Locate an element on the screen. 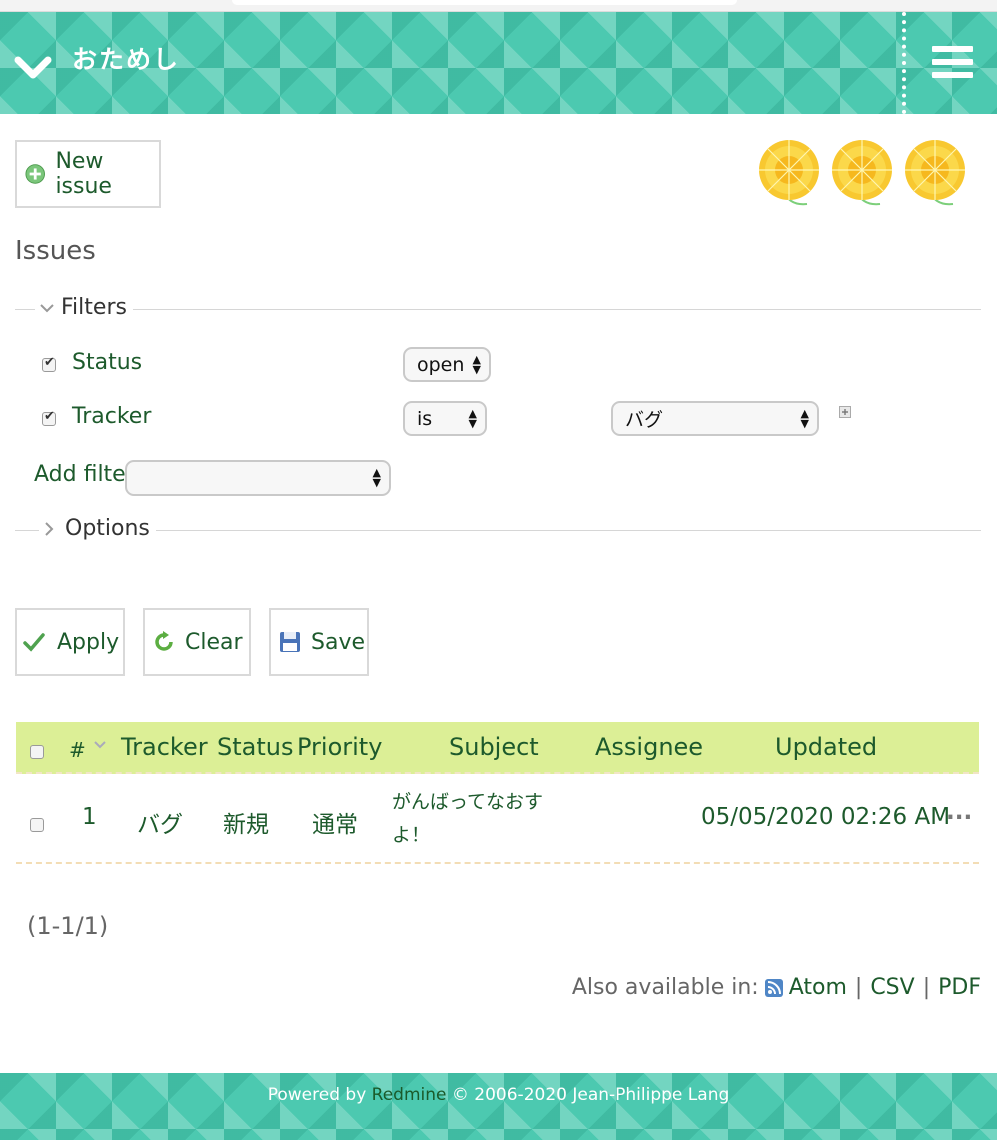  header-divider is located at coordinates (904, 63).